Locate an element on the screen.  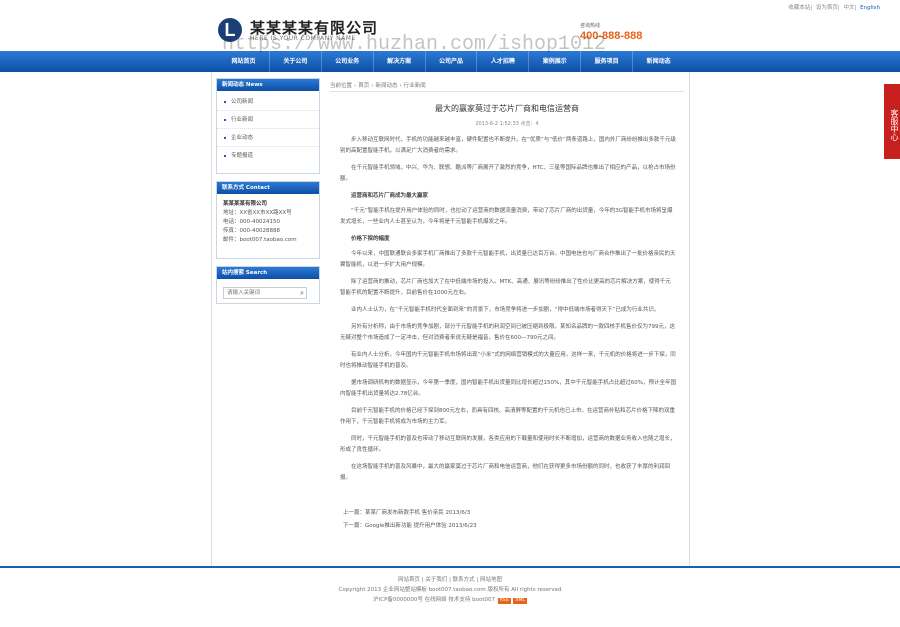
sidebar-search-title: 站内搜索 Search is located at coordinates (268, 273).